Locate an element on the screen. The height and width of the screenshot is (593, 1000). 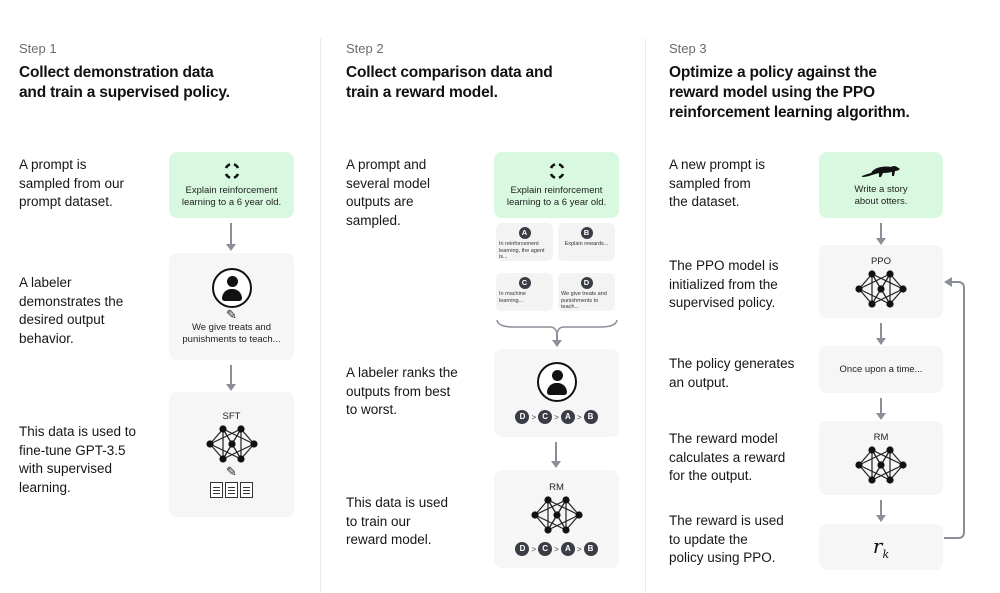
desc-line: with supervised is located at coordinates (66, 468).